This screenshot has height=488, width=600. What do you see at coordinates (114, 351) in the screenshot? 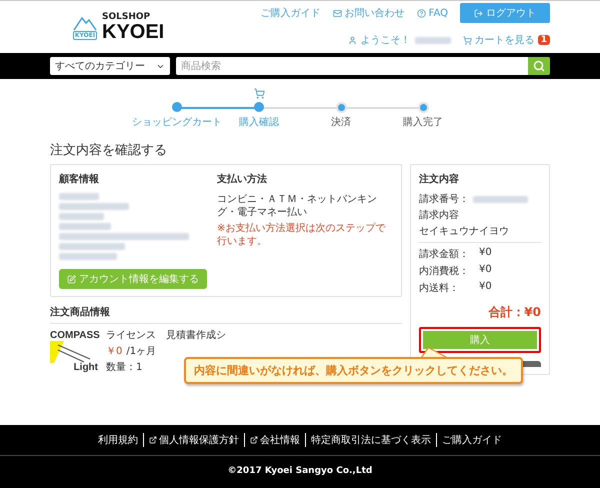
I see `product-price: ￥0` at bounding box center [114, 351].